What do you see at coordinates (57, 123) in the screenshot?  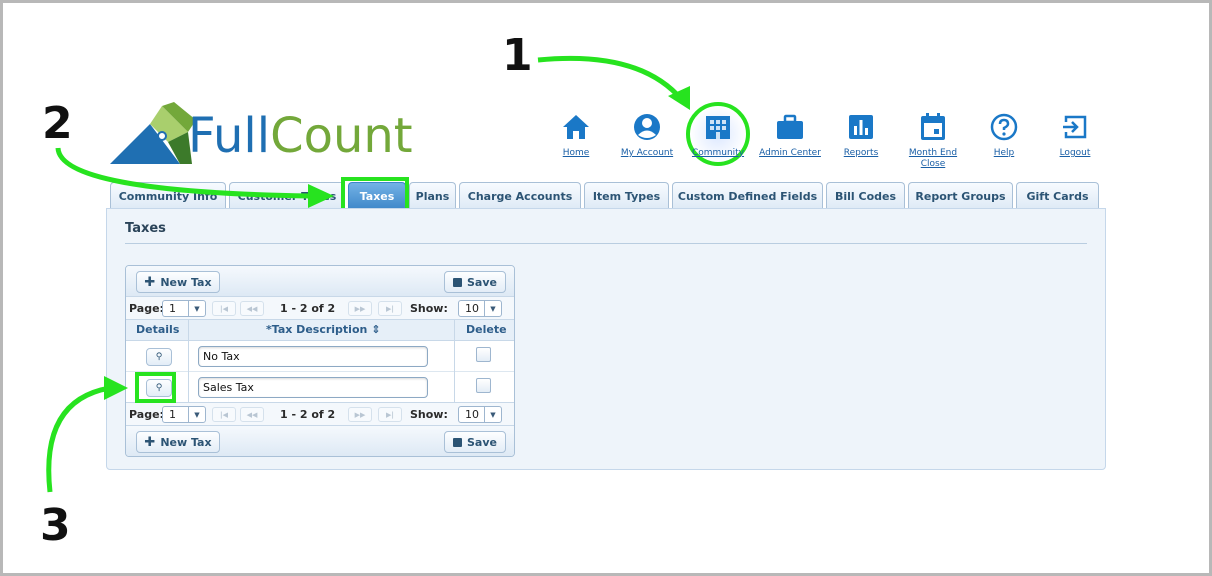 I see `annotation-step-2: 2` at bounding box center [57, 123].